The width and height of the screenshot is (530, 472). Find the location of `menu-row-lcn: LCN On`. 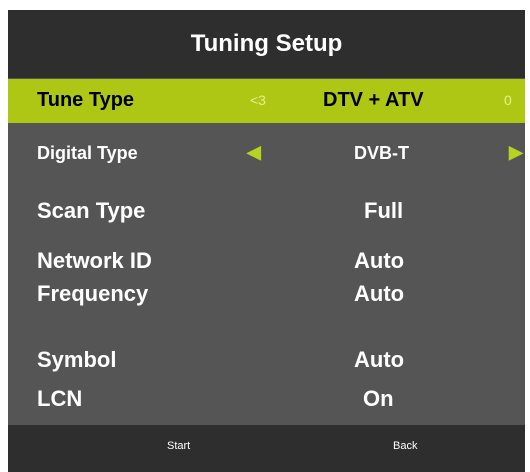

menu-row-lcn: LCN On is located at coordinates (266, 399).